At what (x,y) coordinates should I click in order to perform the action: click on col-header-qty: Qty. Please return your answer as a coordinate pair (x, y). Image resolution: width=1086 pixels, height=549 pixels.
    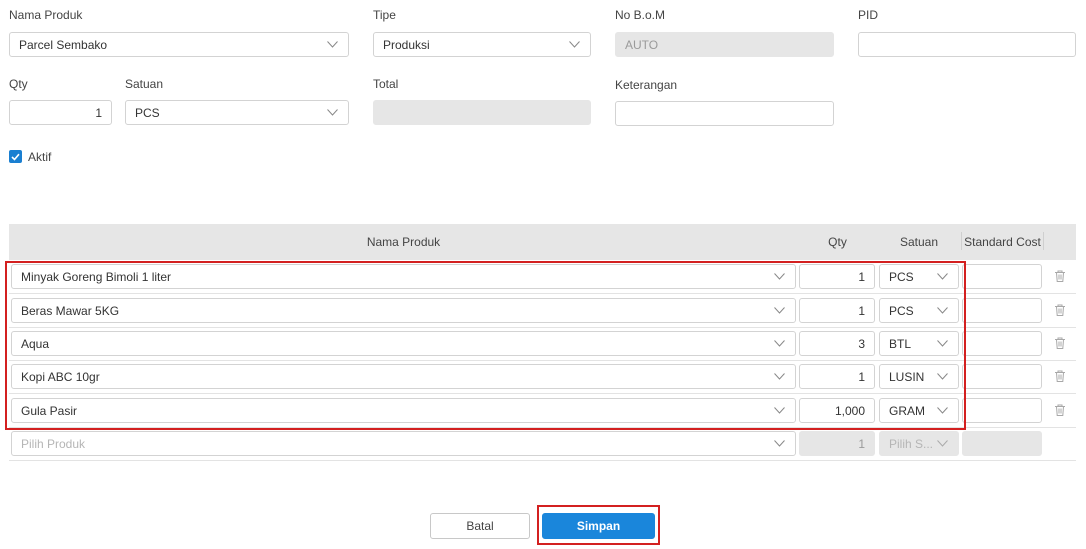
    Looking at the image, I should click on (837, 242).